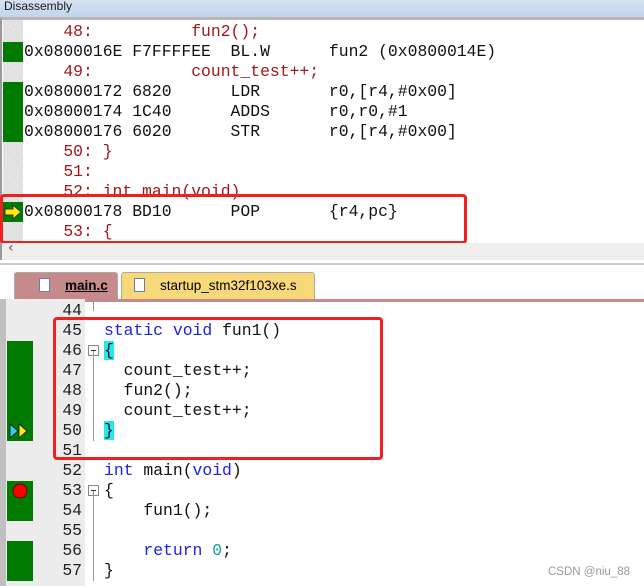 This screenshot has height=586, width=644. I want to click on editor-tabs: main.c startup_stm32f103xe.s, so click(322, 282).